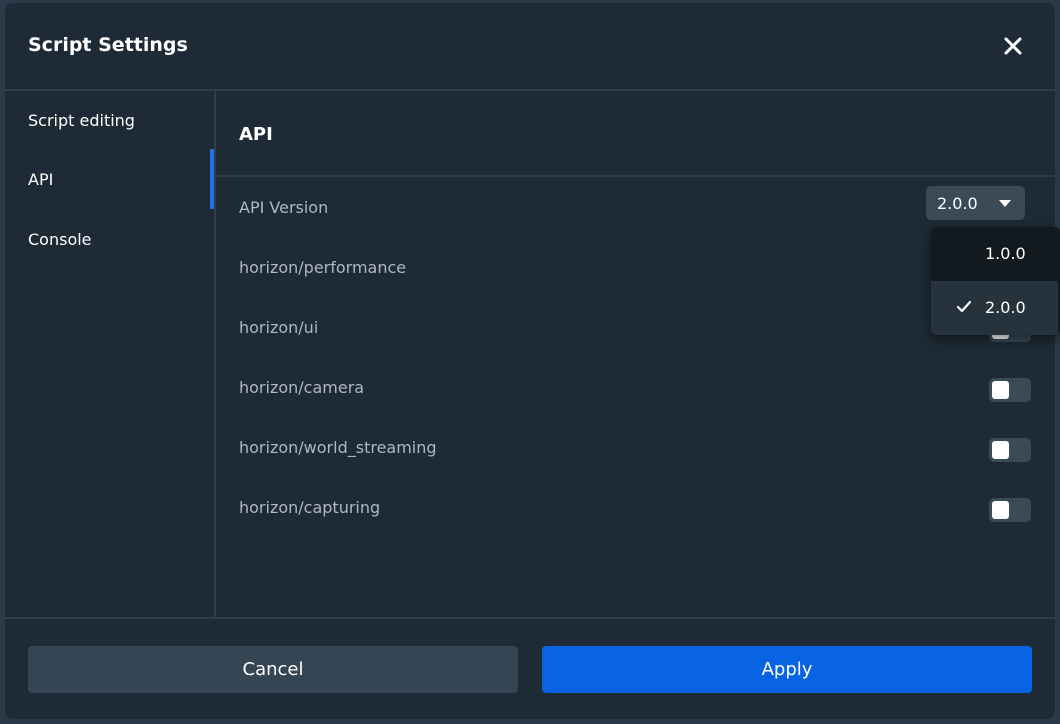  I want to click on cancel-button: Cancel, so click(273, 669).